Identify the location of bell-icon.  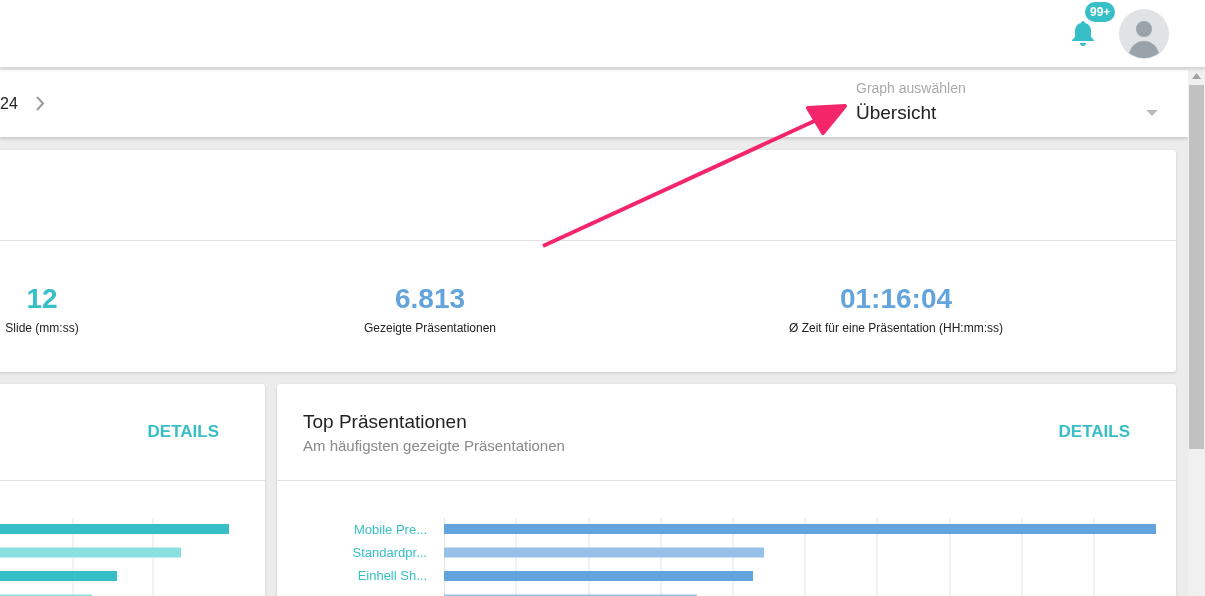
(1083, 32).